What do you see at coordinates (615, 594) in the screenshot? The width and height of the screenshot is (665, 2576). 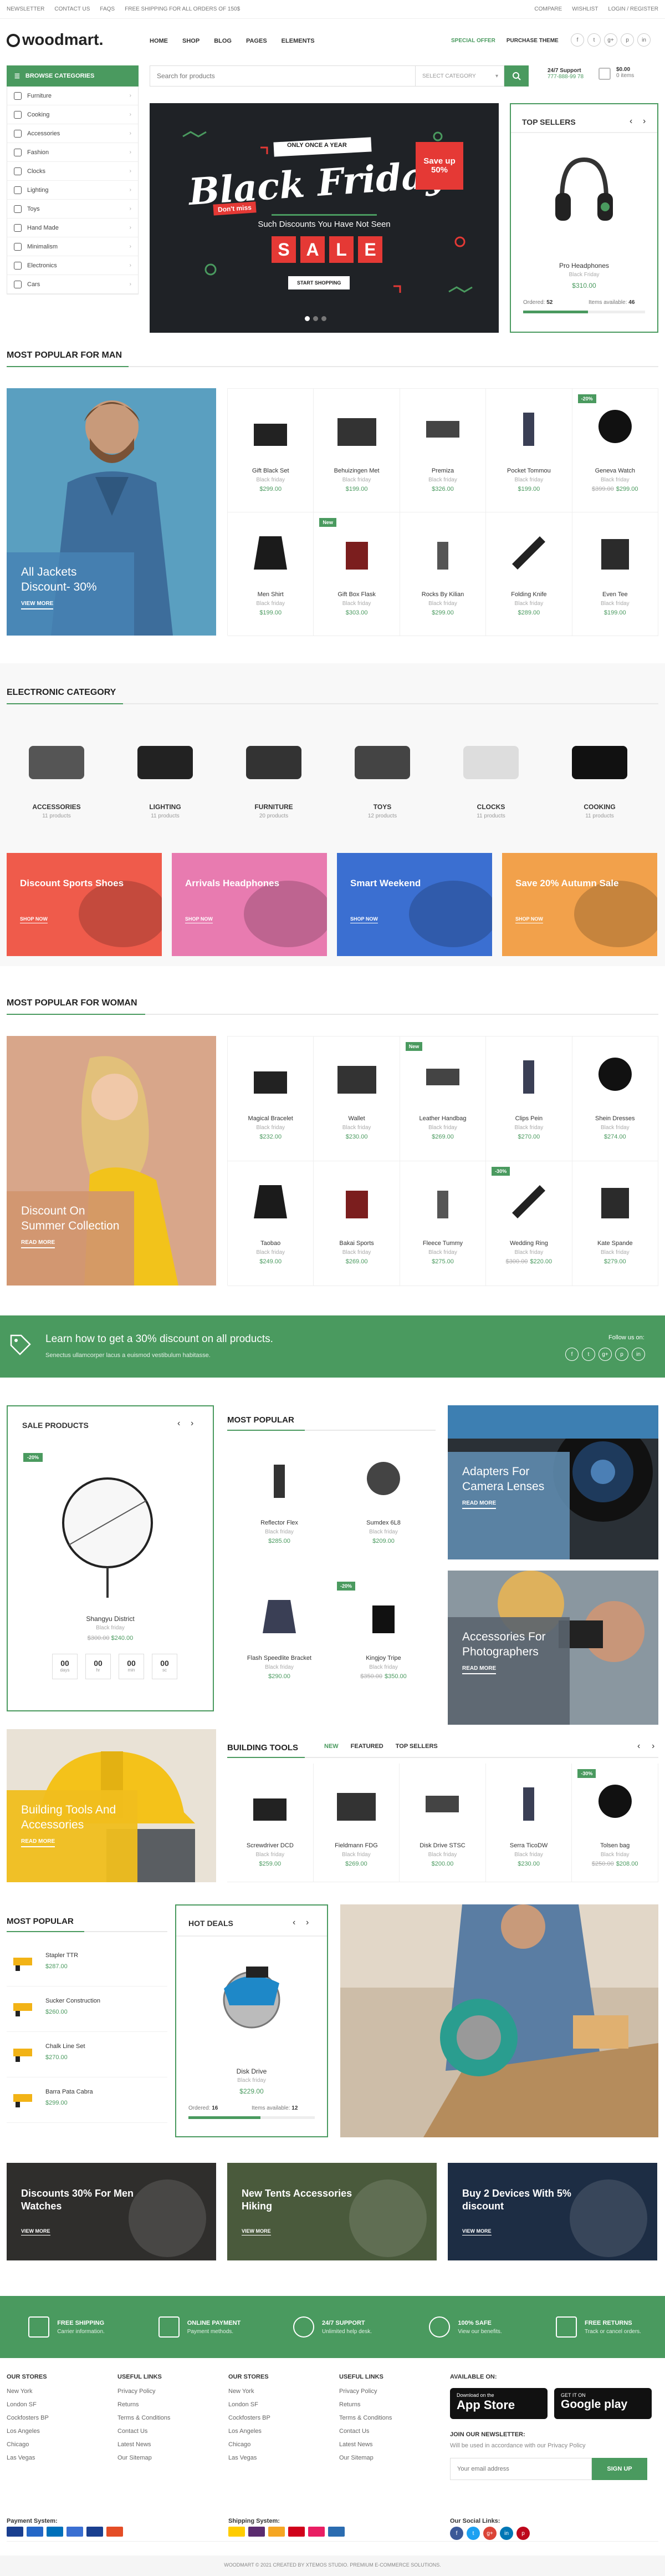 I see `product-name: Even Tee` at bounding box center [615, 594].